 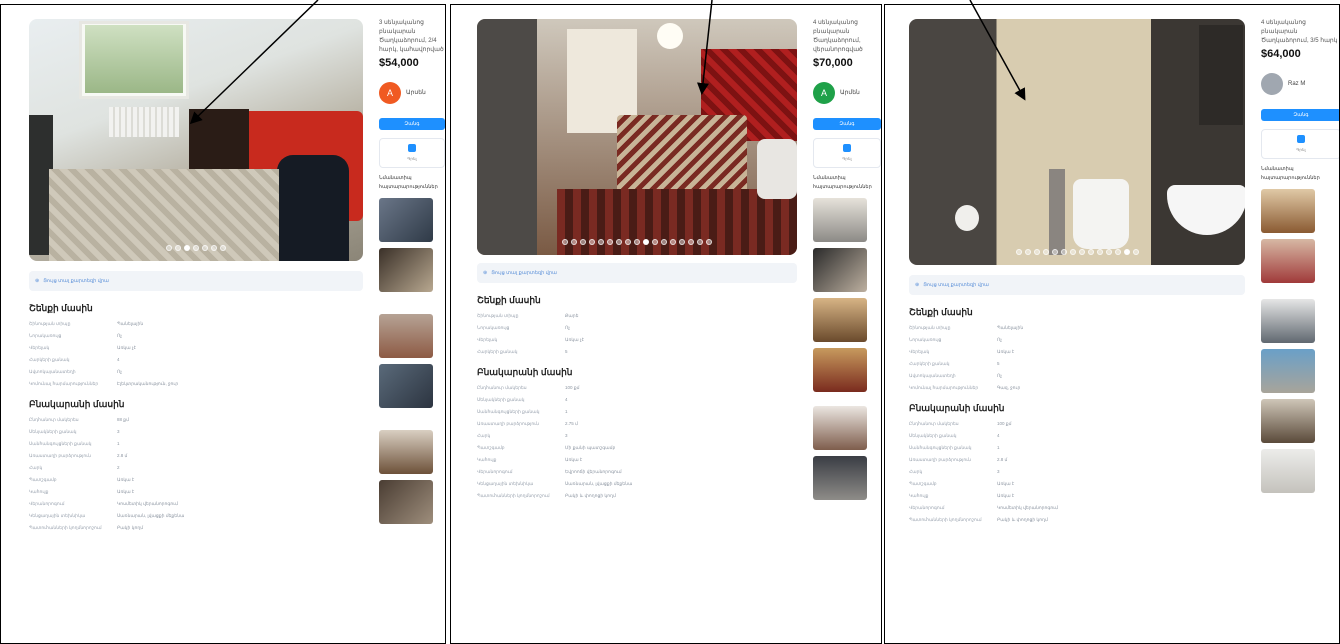 I want to click on detail-key: Կահույք, so click(x=39, y=491).